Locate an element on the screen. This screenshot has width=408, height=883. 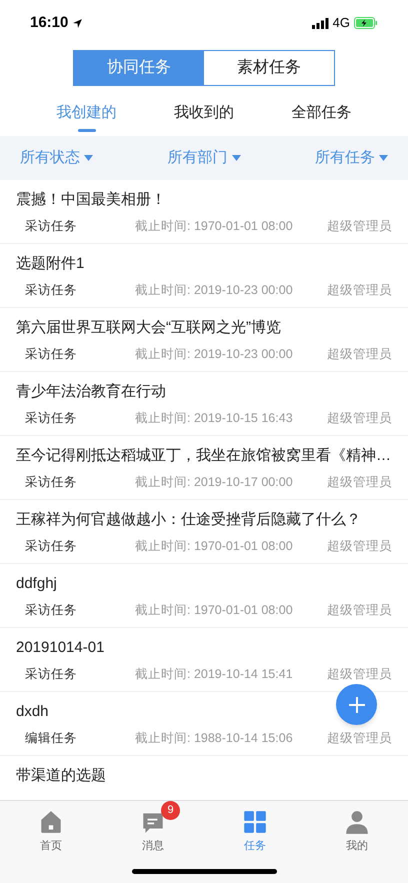
task-row: 至今记得刚抵达稻城亚丁，我坐在旅馆被窝里看《精神… 采访任务 截止时间: 2019-10-17 00:00 超级管理员 is located at coordinates (204, 468).